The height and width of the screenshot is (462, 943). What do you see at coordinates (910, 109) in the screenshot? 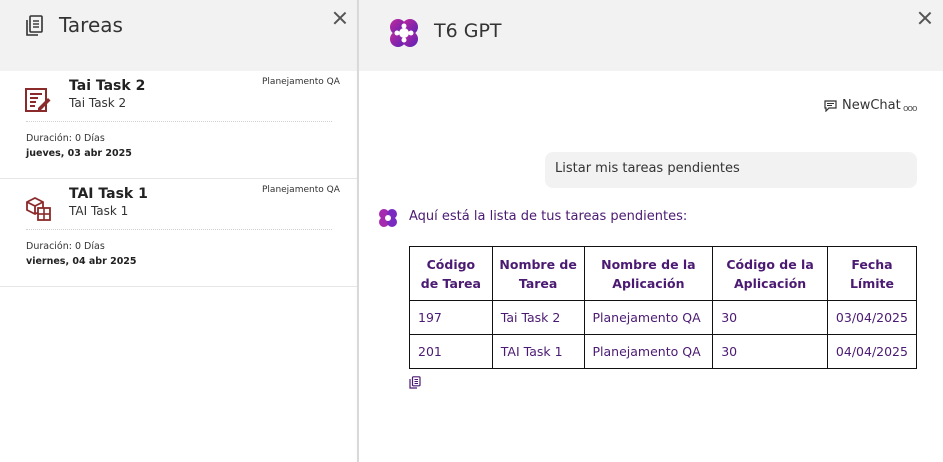
I see `more-options-button: ooo` at bounding box center [910, 109].